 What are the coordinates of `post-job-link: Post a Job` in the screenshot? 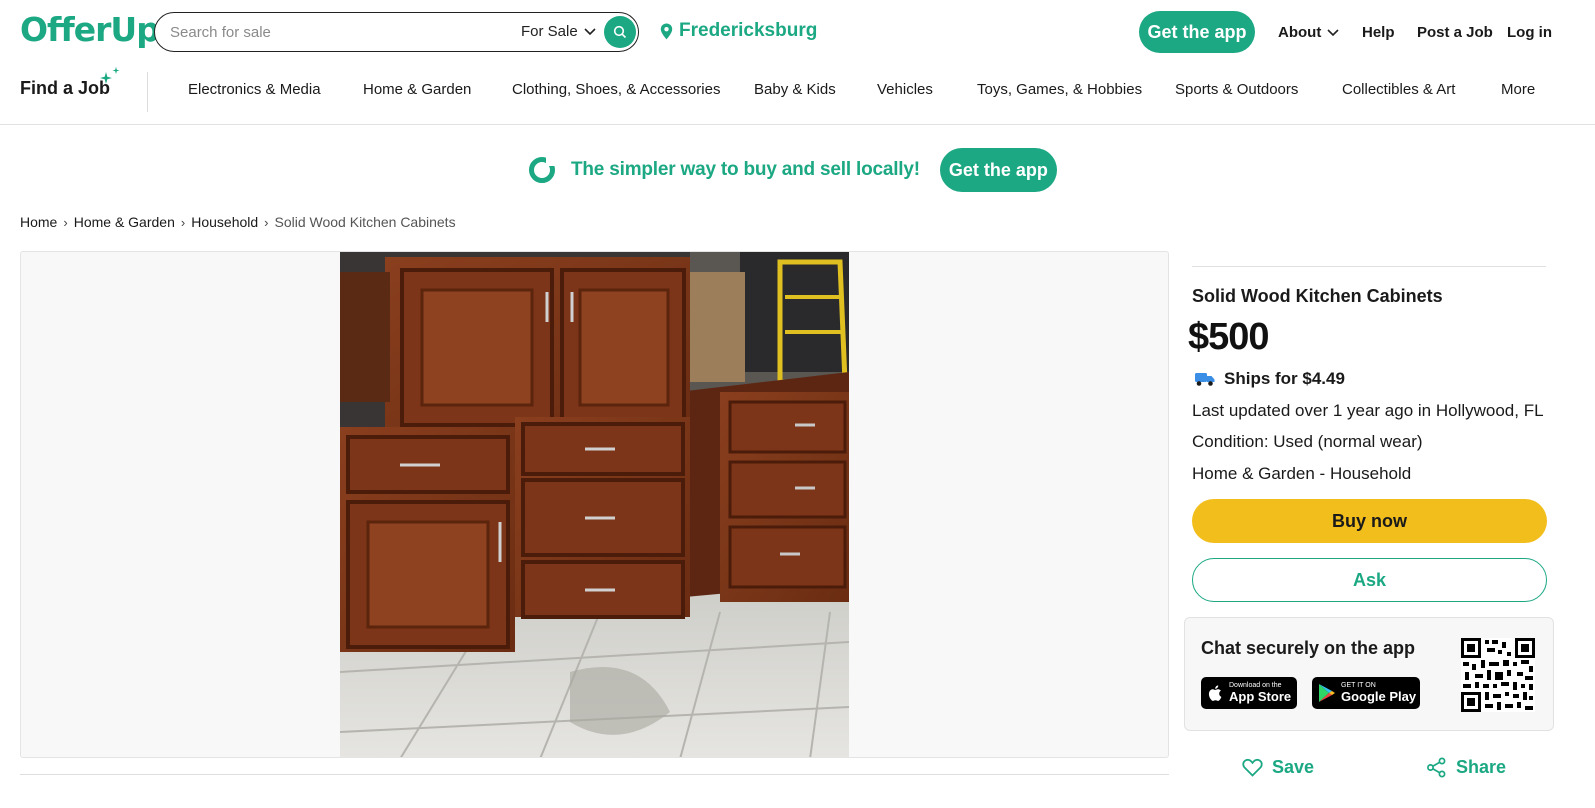 It's located at (1455, 32).